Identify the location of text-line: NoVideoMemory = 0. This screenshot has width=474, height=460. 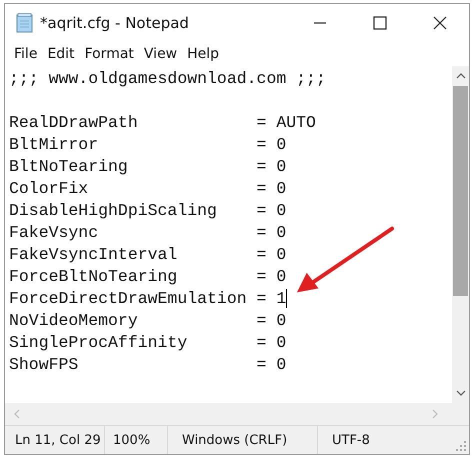
(148, 321).